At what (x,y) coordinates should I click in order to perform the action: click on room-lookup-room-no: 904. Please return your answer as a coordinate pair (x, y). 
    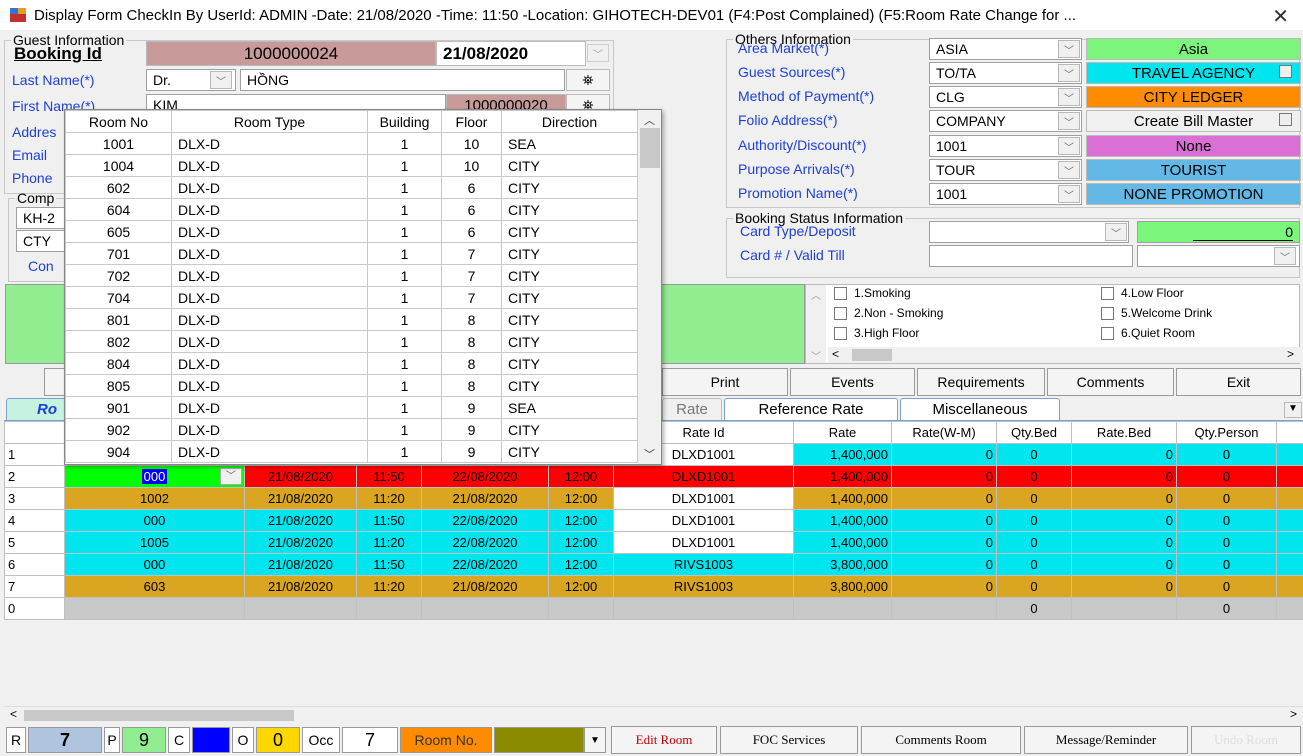
    Looking at the image, I should click on (118, 451).